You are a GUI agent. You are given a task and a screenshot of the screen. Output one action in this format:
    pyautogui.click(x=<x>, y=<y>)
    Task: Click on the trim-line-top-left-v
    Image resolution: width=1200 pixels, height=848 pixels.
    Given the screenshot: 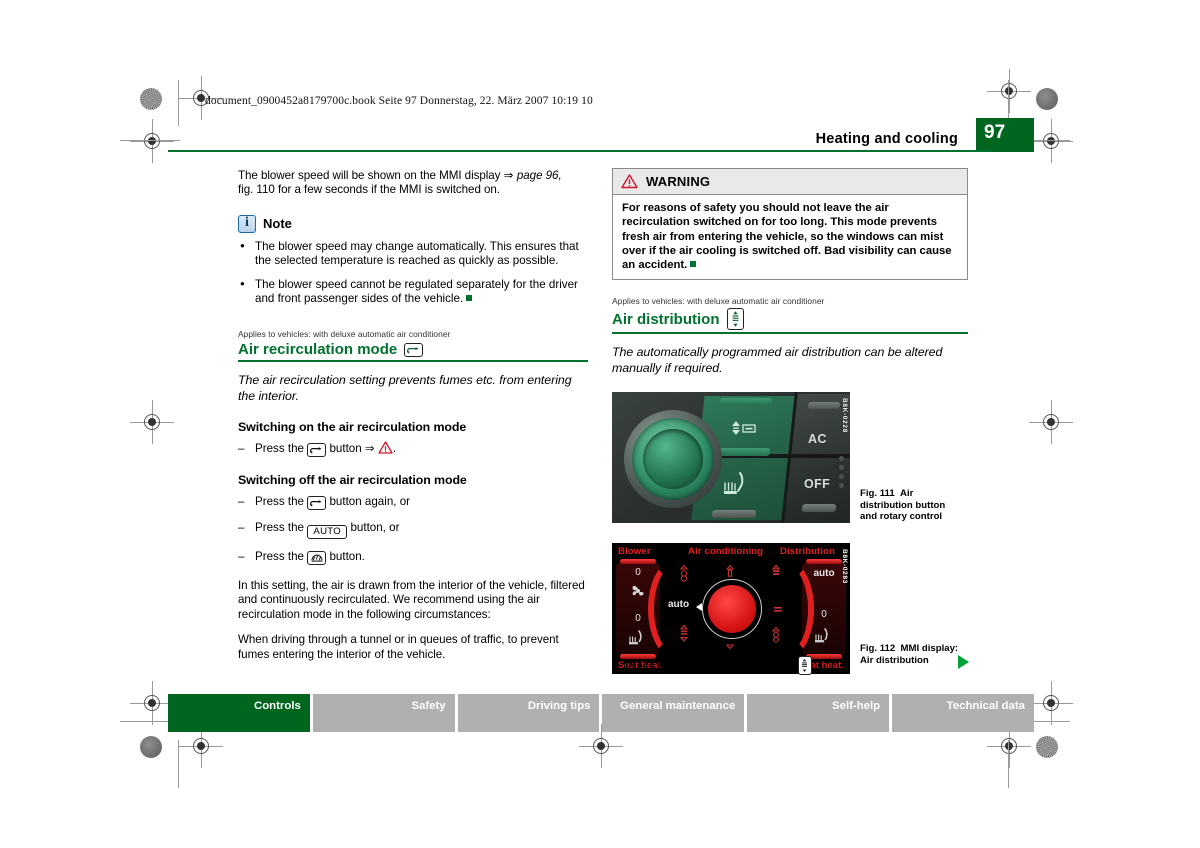 What is the action you would take?
    pyautogui.click(x=178, y=103)
    